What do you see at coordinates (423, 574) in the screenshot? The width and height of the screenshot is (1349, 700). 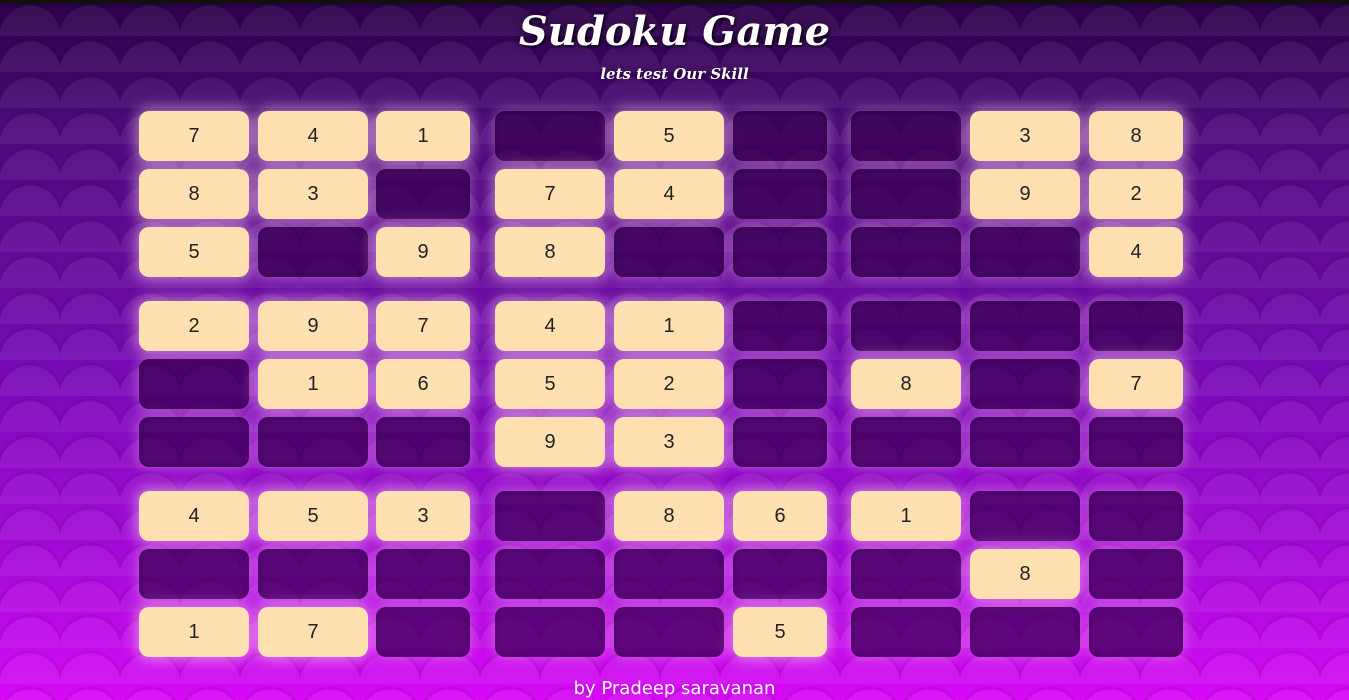 I see `sudoku-cell-r8-c3` at bounding box center [423, 574].